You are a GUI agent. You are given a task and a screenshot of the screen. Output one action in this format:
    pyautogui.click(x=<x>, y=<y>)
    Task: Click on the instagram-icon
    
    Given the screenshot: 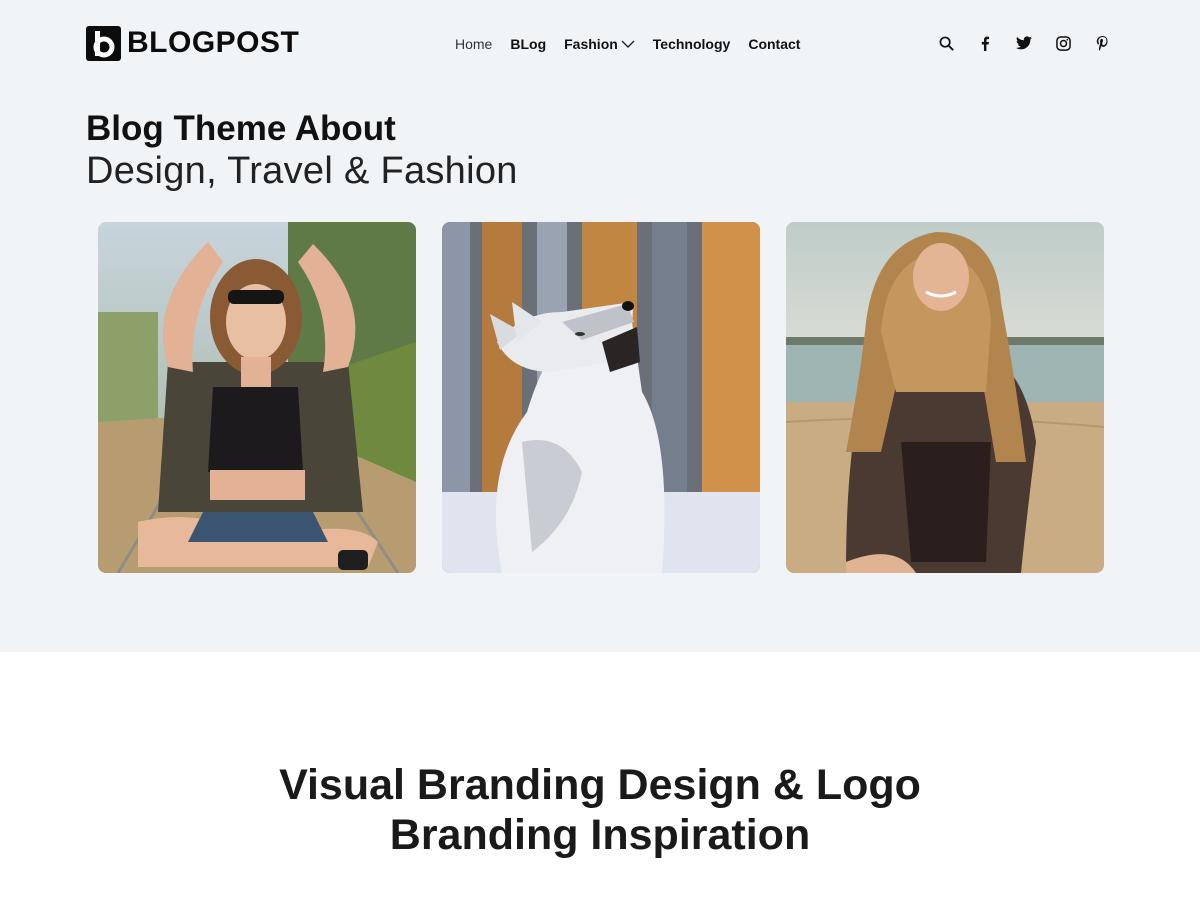 What is the action you would take?
    pyautogui.click(x=1063, y=43)
    